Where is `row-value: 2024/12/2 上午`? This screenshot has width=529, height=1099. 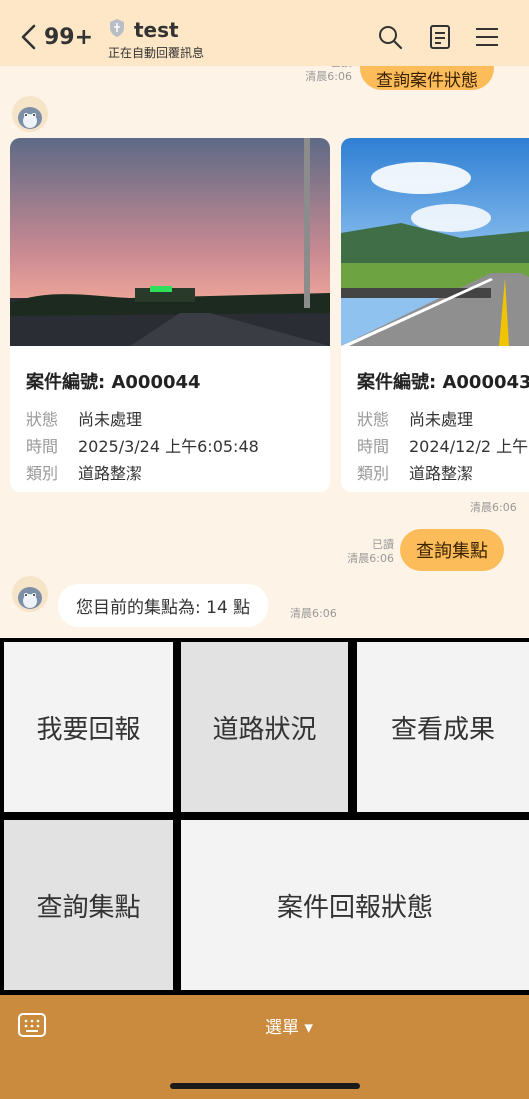
row-value: 2024/12/2 上午 is located at coordinates (469, 446).